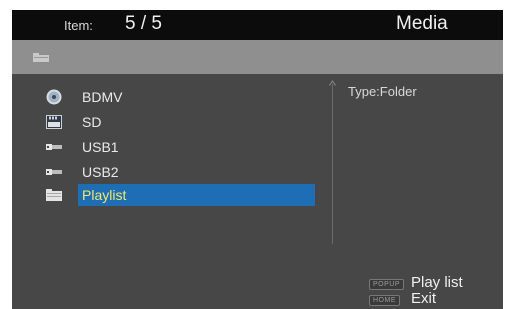  What do you see at coordinates (104, 195) in the screenshot?
I see `list-item-label: Playlist` at bounding box center [104, 195].